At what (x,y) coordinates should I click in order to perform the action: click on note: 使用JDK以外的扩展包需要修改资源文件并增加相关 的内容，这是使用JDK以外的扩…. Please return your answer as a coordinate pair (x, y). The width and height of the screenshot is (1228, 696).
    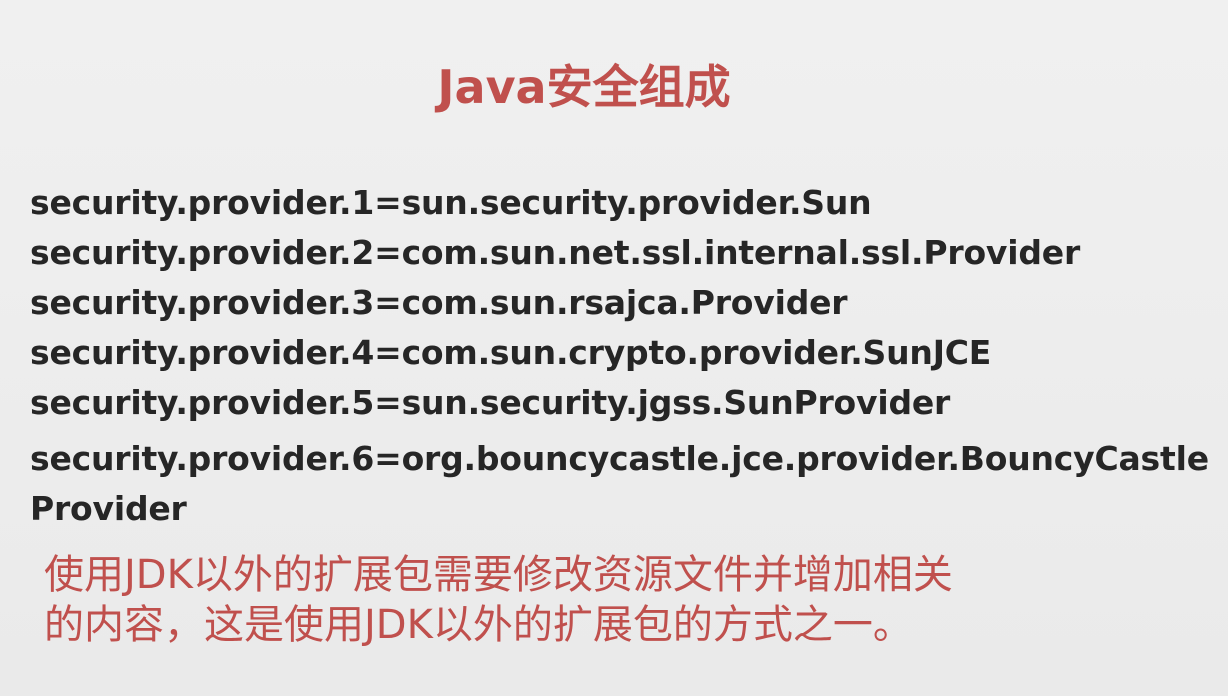
    Looking at the image, I should click on (609, 600).